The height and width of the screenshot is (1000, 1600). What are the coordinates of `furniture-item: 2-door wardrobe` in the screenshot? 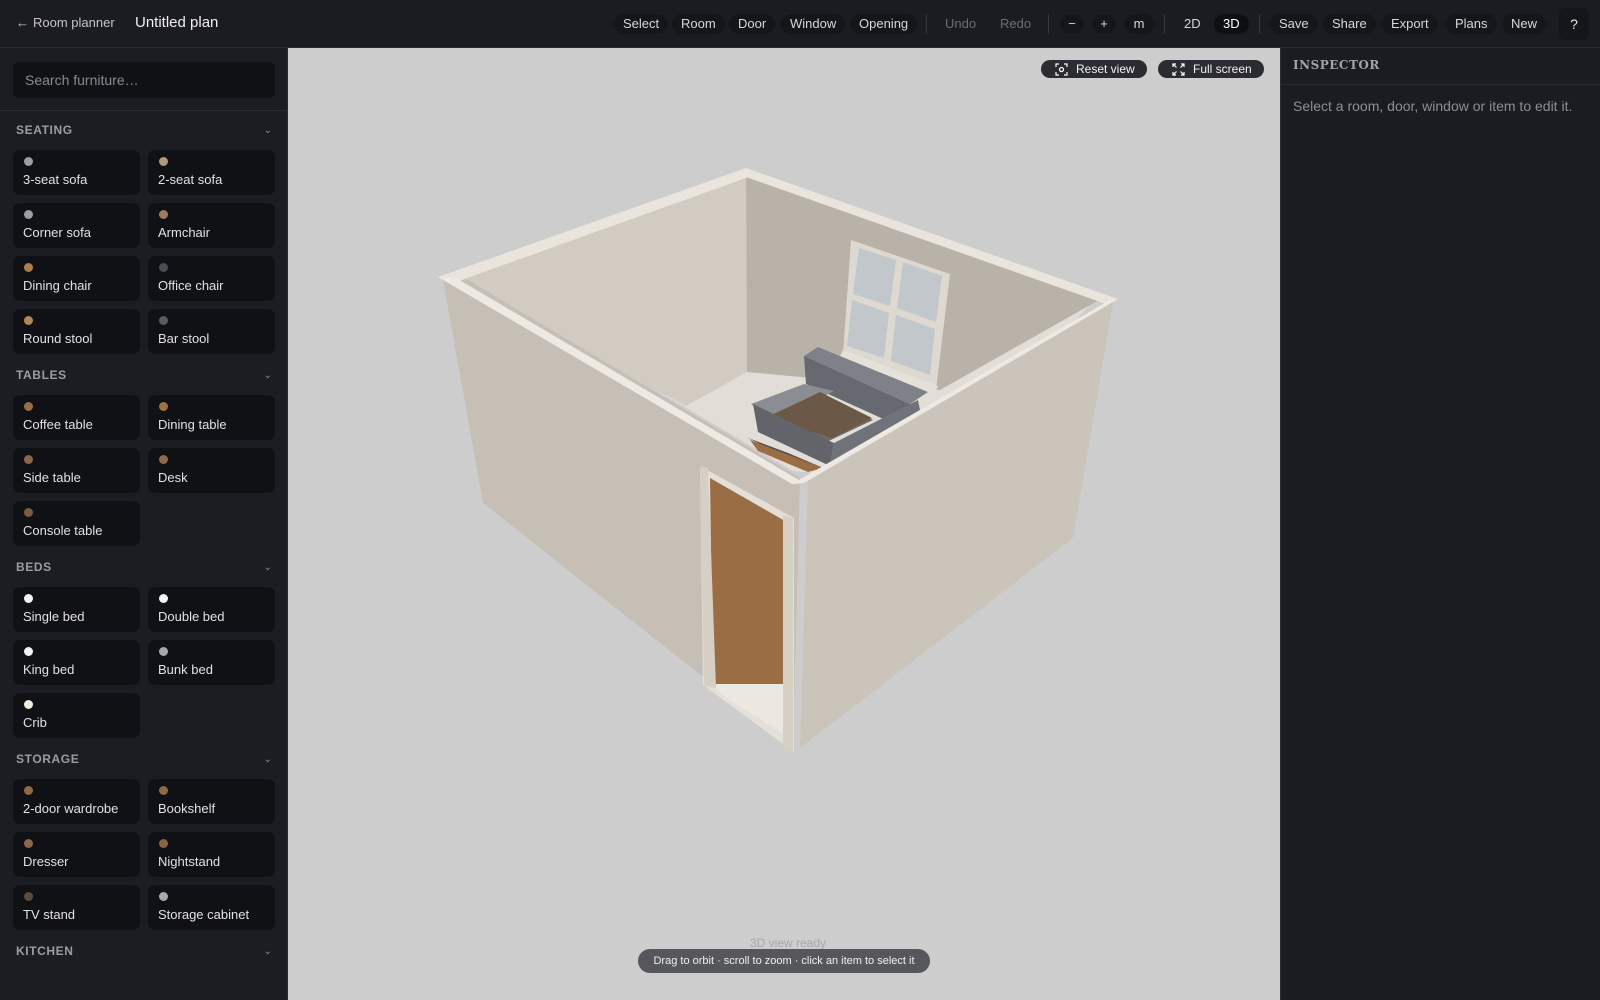 It's located at (76, 801).